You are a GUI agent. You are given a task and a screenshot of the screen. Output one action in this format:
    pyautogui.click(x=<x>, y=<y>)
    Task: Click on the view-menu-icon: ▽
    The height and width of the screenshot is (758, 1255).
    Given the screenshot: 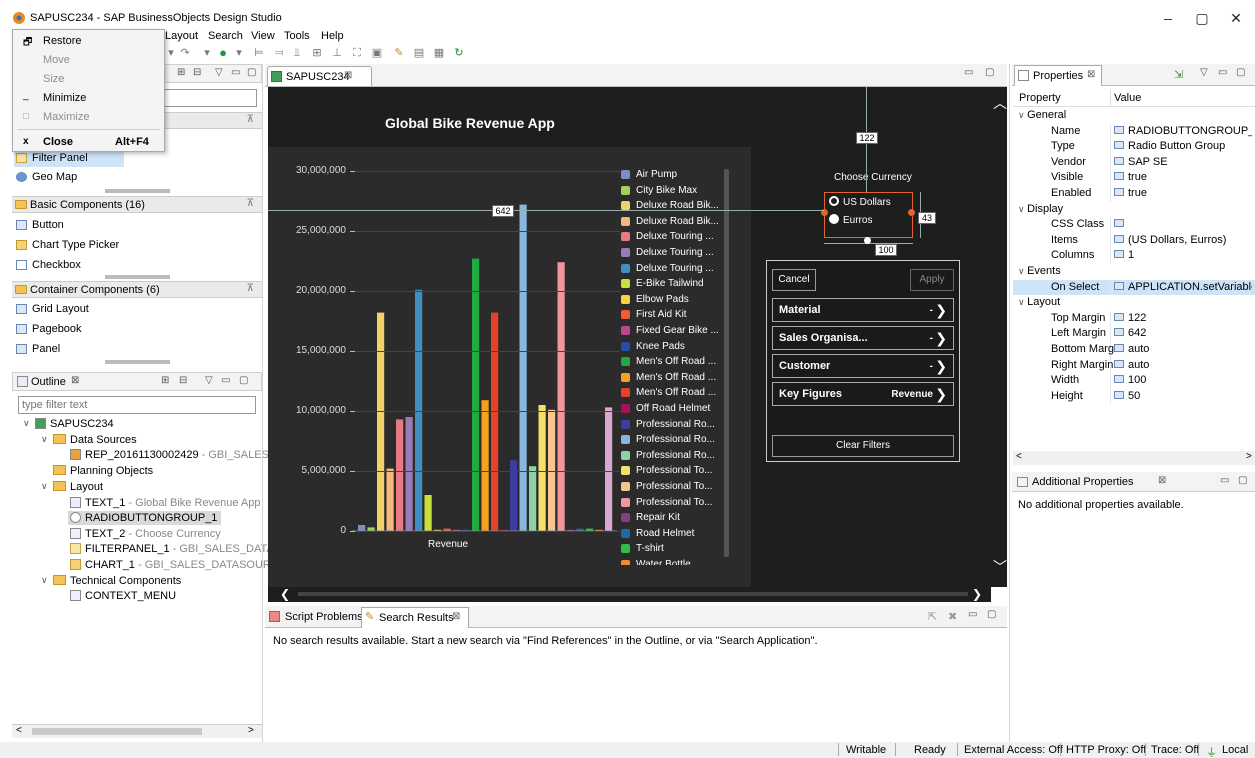 What is the action you would take?
    pyautogui.click(x=1204, y=72)
    